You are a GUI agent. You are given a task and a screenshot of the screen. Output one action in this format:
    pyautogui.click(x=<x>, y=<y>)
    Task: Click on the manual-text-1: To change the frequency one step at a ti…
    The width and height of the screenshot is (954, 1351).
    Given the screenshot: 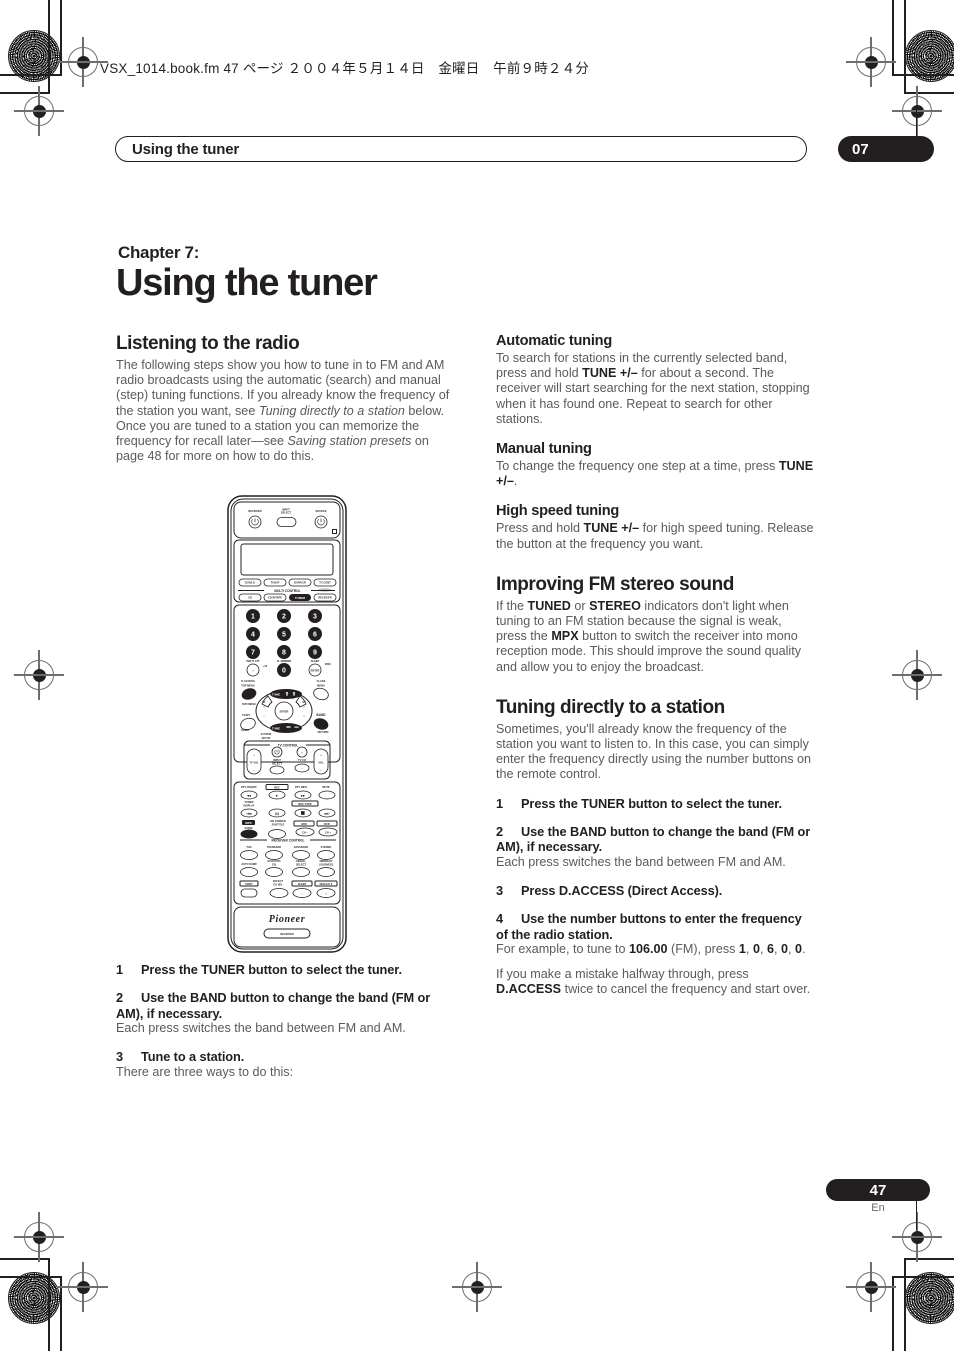 What is the action you would take?
    pyautogui.click(x=637, y=466)
    